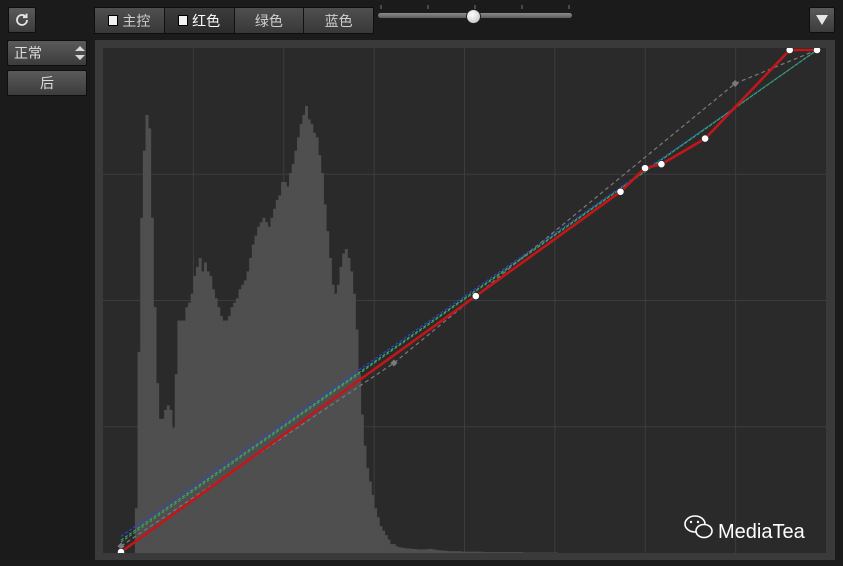 This screenshot has height=566, width=843. What do you see at coordinates (136, 21) in the screenshot?
I see `tab-label: 主控` at bounding box center [136, 21].